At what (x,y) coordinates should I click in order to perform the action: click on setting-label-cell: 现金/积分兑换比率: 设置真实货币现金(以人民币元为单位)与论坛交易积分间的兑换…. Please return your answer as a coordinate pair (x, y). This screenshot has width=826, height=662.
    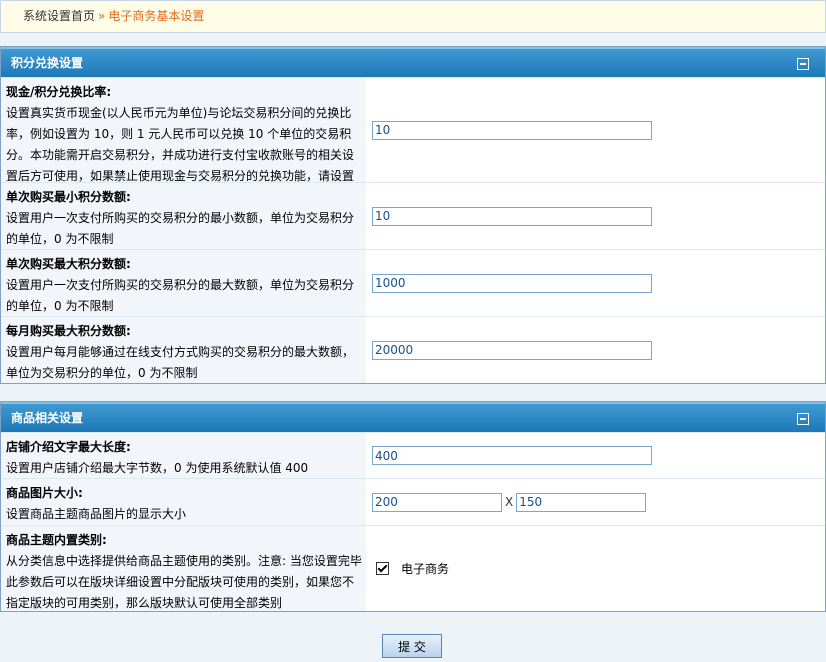
    Looking at the image, I should click on (183, 141).